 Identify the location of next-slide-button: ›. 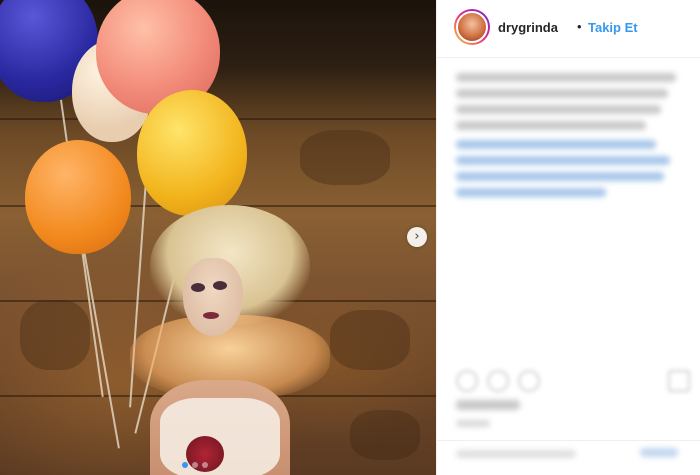
(417, 237).